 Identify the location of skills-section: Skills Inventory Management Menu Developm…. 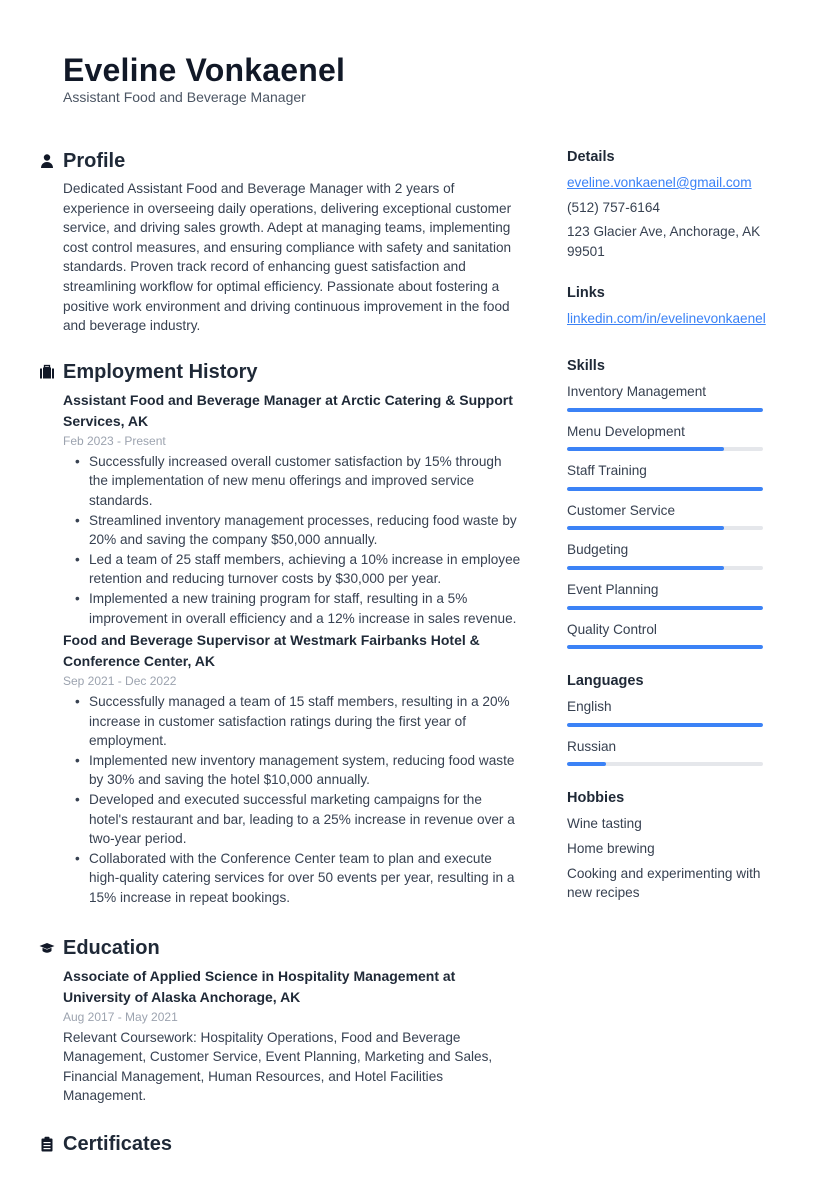
(677, 503).